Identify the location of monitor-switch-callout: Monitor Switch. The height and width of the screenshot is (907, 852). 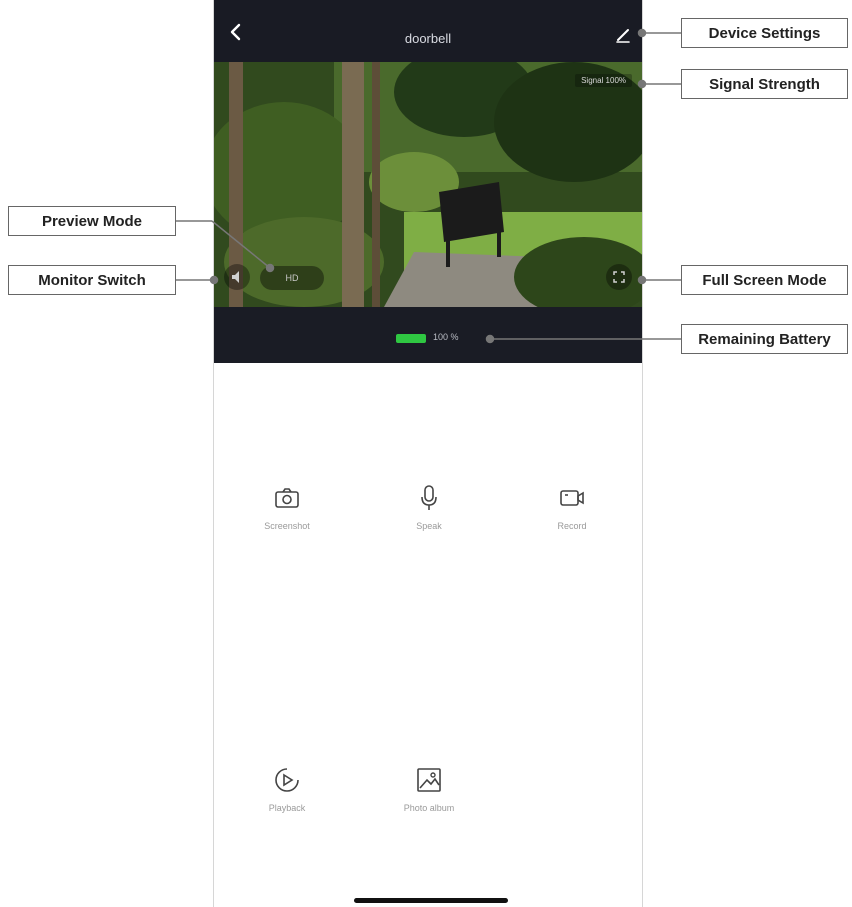
(92, 280).